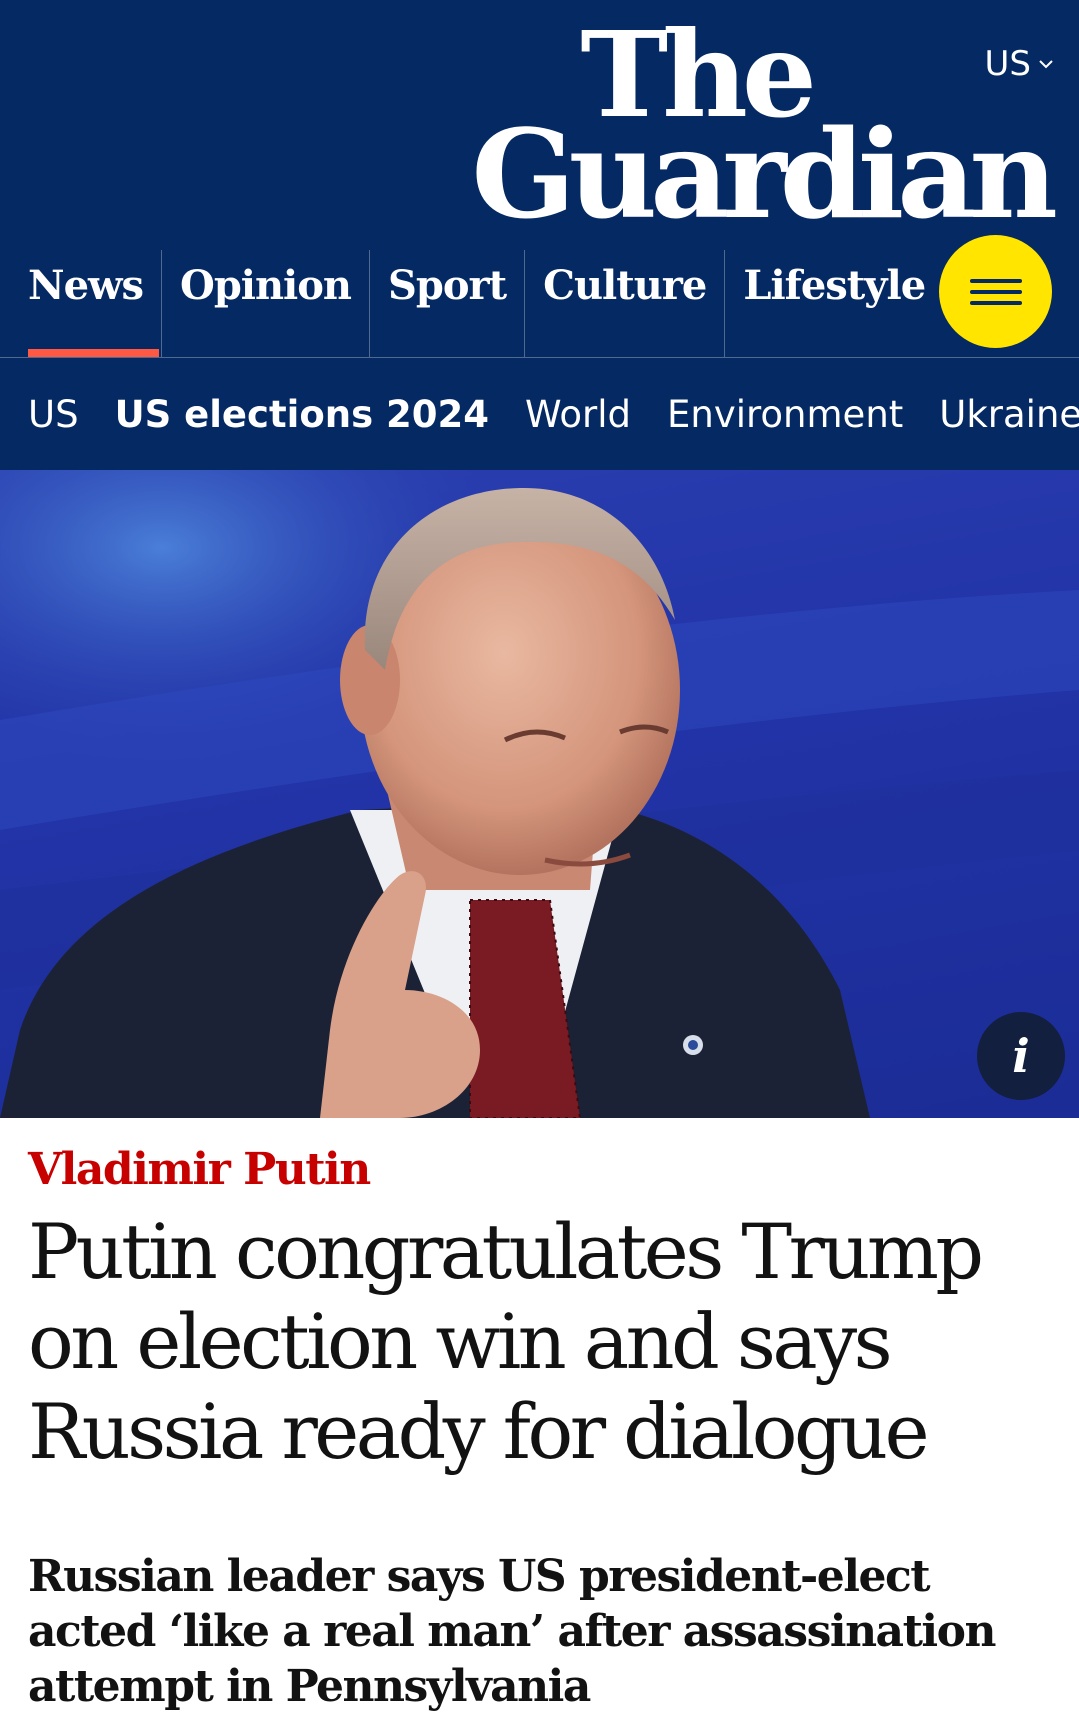 This screenshot has width=1079, height=1733. I want to click on guardian-logo: The Guardian, so click(754, 125).